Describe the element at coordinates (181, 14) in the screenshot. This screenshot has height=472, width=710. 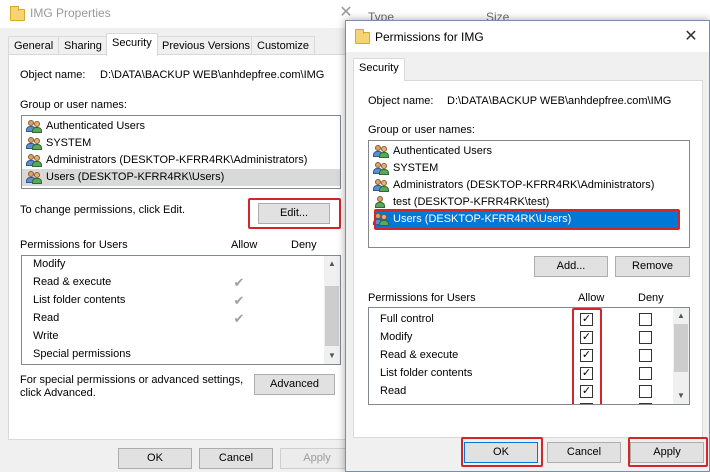
I see `properties-titlebar: IMG Properties ✕` at that location.